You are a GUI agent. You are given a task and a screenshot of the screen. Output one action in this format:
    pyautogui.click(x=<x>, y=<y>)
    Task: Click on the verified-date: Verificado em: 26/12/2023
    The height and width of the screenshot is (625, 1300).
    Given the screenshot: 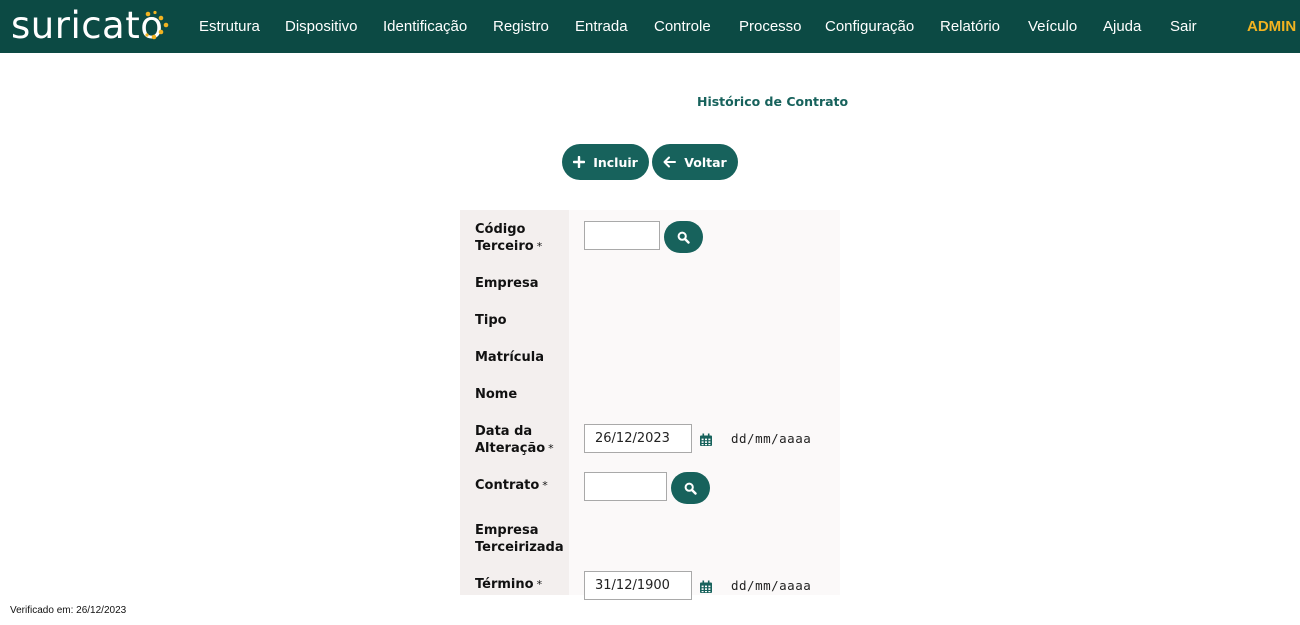 What is the action you would take?
    pyautogui.click(x=68, y=610)
    